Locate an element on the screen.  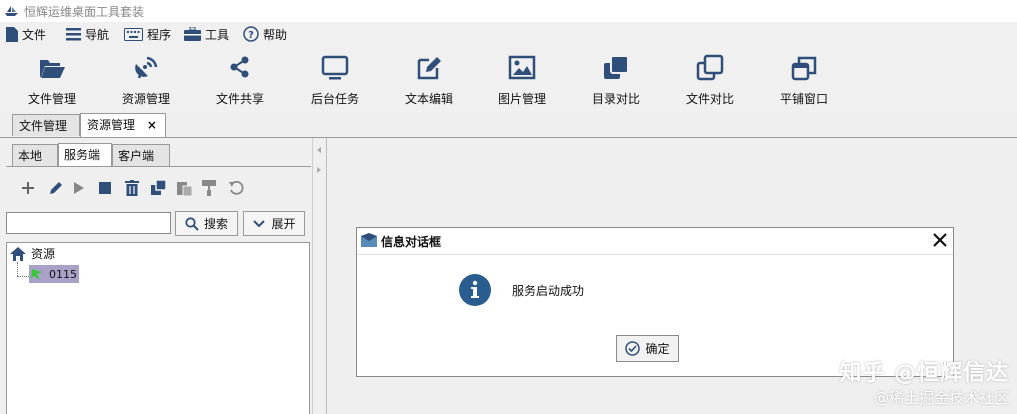
clone-button is located at coordinates (159, 188).